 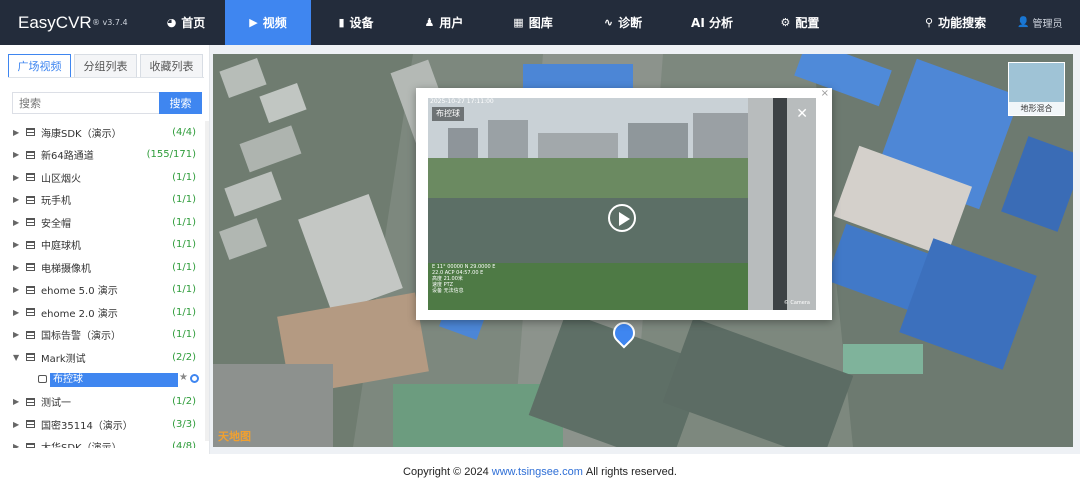 I want to click on device-search-button: 搜索, so click(x=180, y=103).